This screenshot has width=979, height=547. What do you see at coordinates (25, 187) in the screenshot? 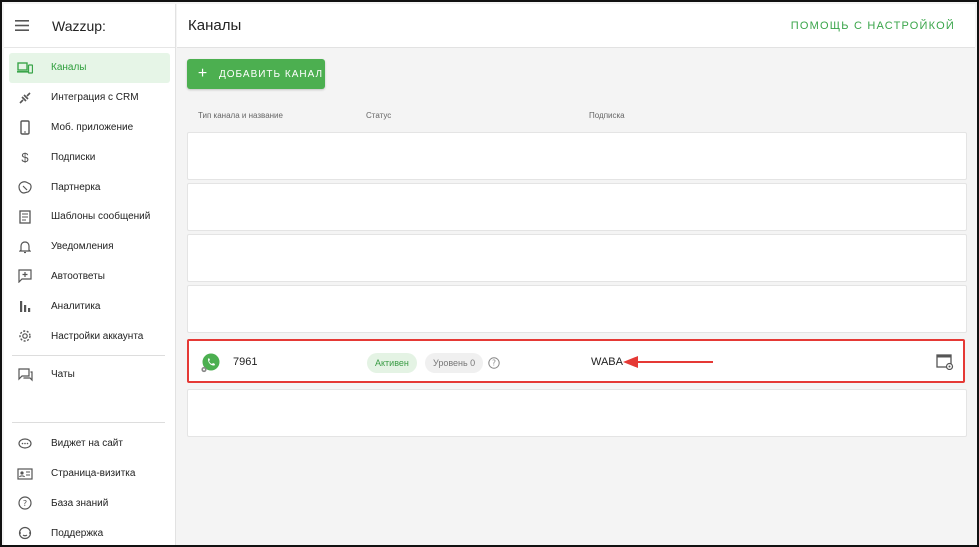
I see `handshake-icon` at bounding box center [25, 187].